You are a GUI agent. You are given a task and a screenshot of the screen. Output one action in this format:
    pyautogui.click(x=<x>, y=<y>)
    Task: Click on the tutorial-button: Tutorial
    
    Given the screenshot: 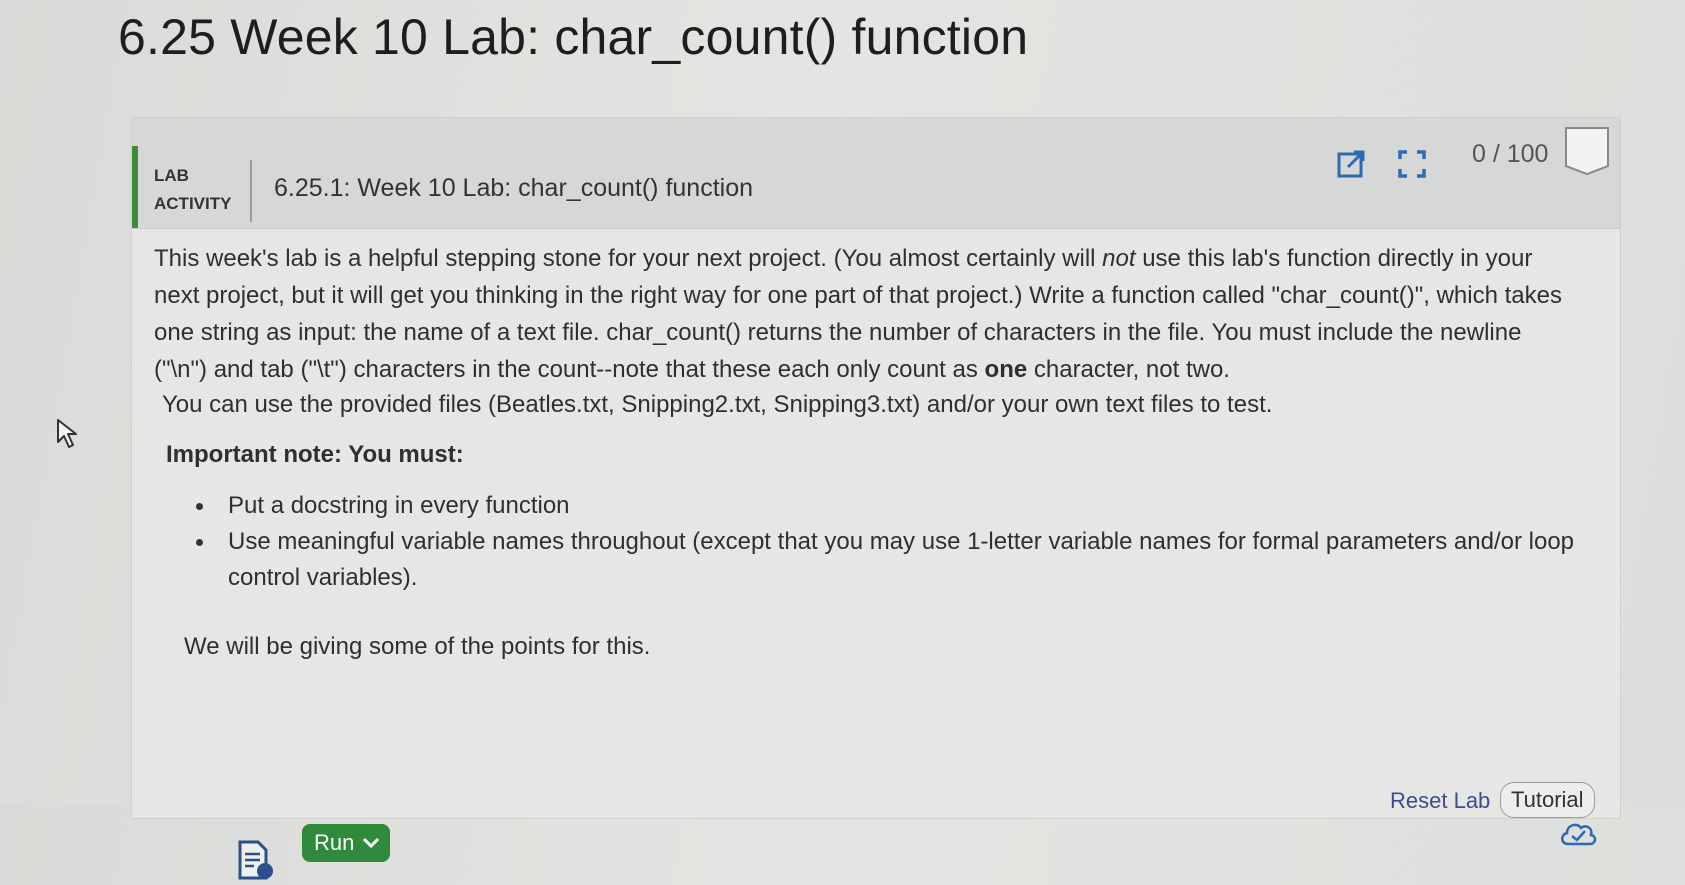 What is the action you would take?
    pyautogui.click(x=1547, y=800)
    